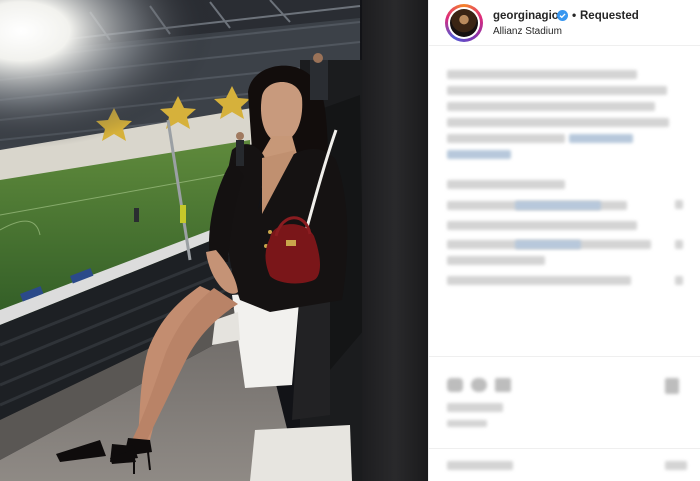 The height and width of the screenshot is (481, 700). What do you see at coordinates (562, 15) in the screenshot?
I see `verified-badge-icon` at bounding box center [562, 15].